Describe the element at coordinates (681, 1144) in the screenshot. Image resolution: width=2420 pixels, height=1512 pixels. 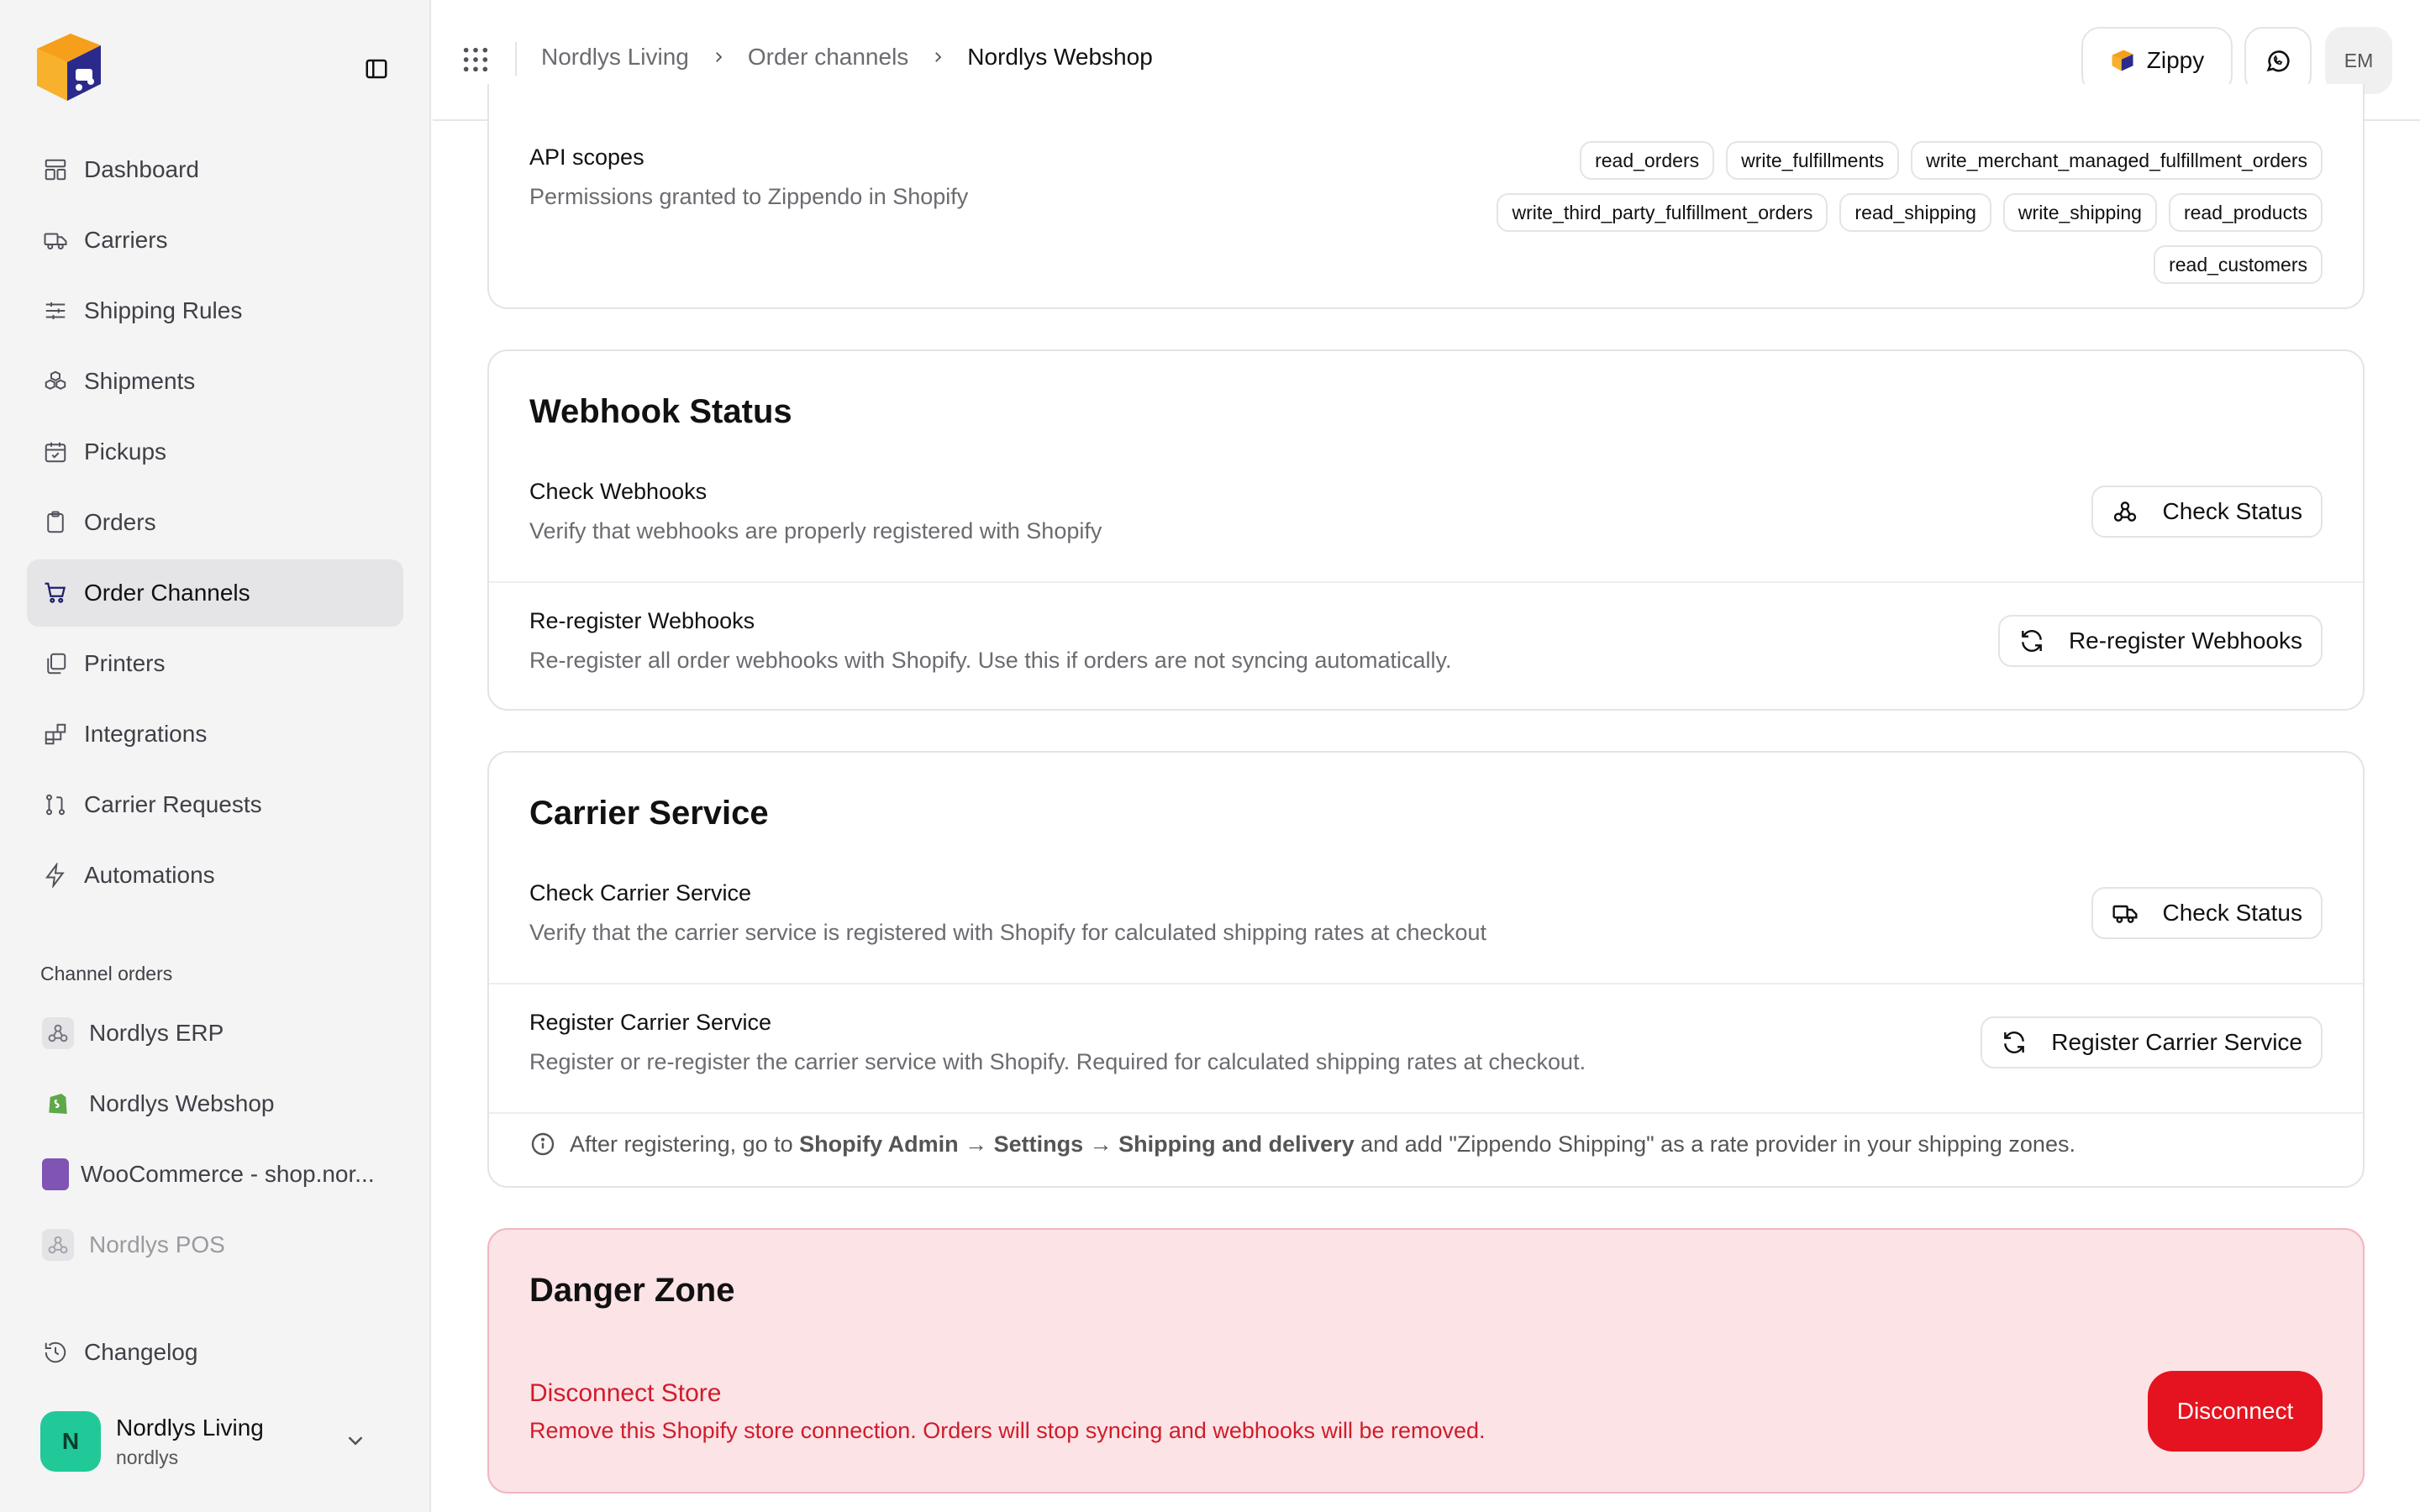
I see `info-prefix: After registering, go to` at that location.